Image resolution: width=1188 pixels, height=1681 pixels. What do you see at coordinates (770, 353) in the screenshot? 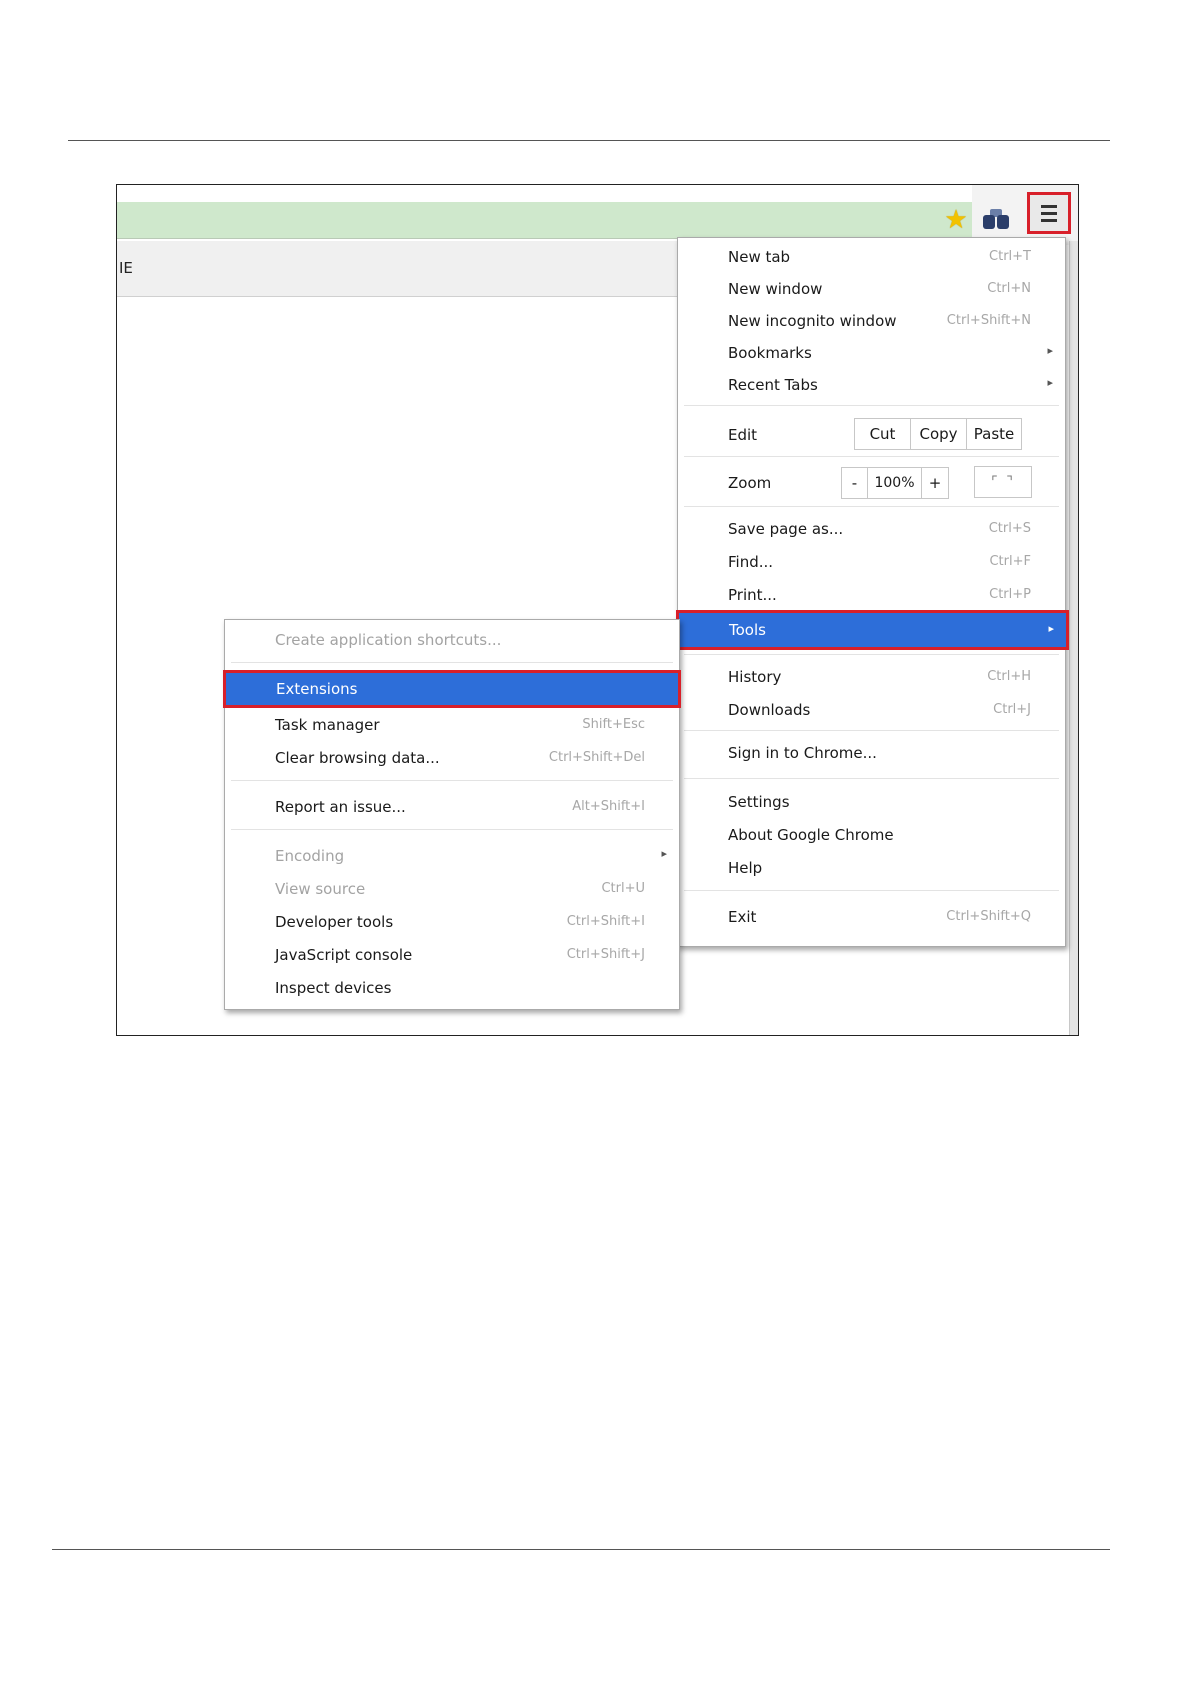
I see `menu-item-label: Bookmarks` at bounding box center [770, 353].